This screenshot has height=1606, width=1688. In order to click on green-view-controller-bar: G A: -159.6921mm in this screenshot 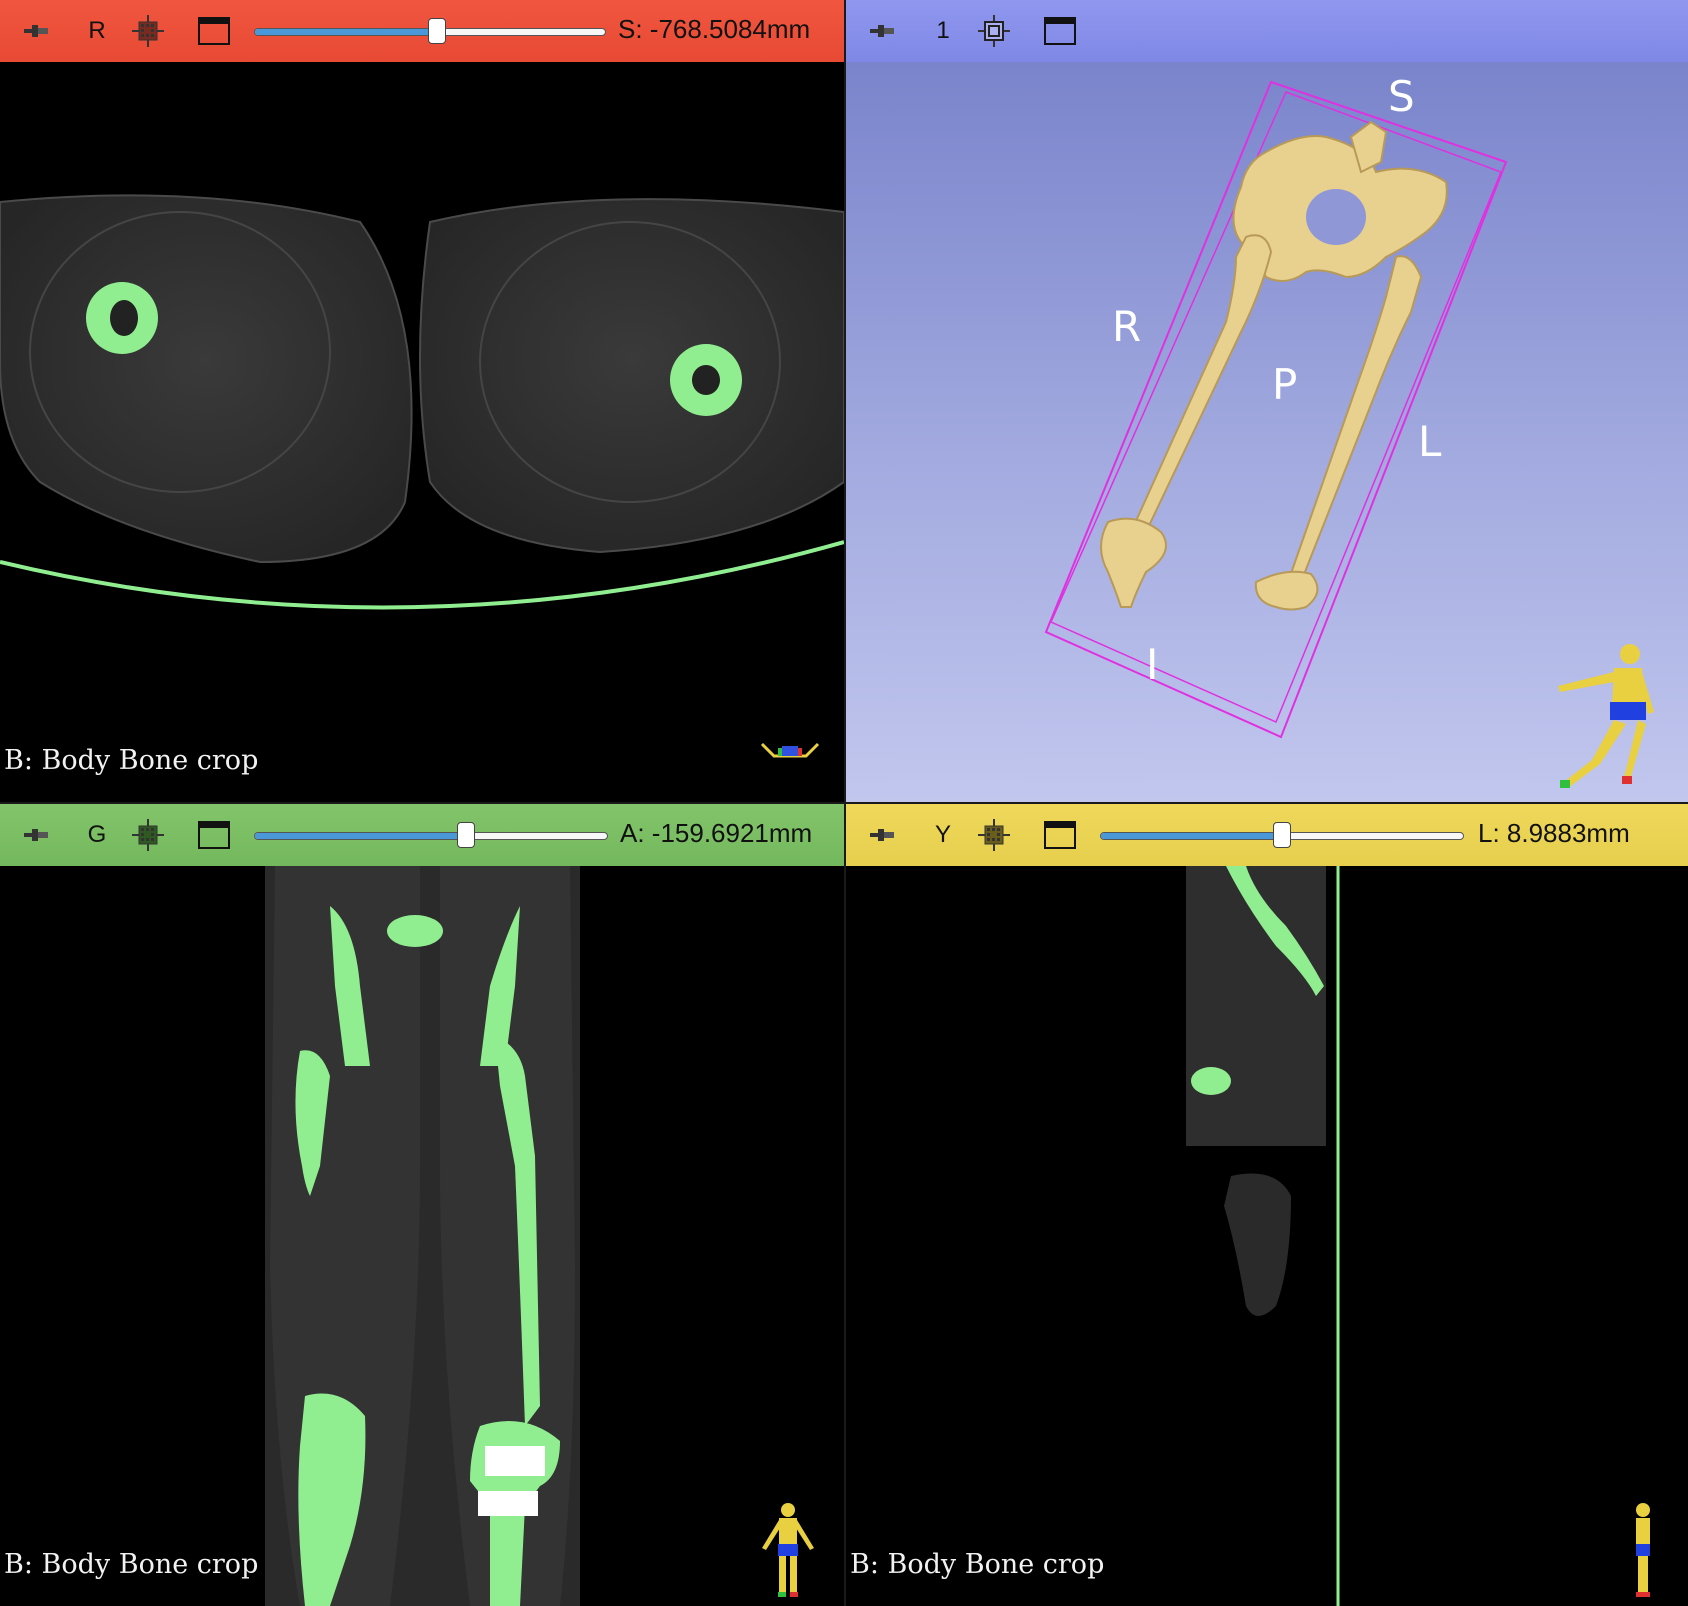, I will do `click(422, 835)`.